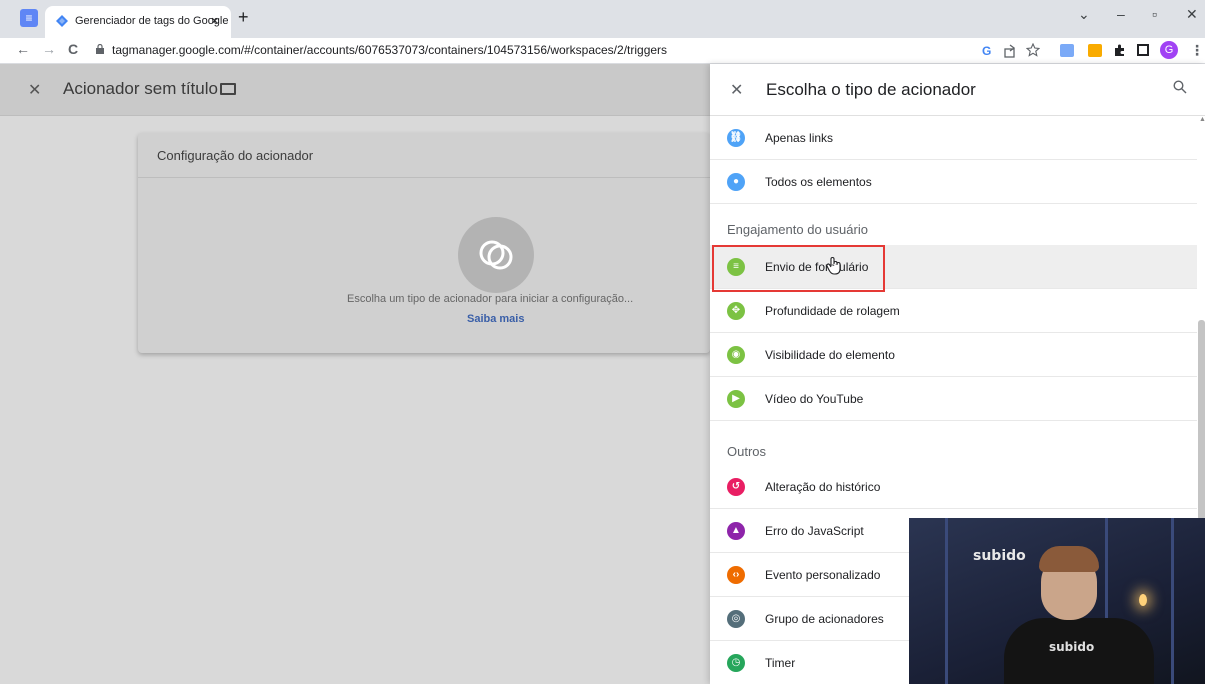 The height and width of the screenshot is (684, 1205). What do you see at coordinates (736, 487) in the screenshot?
I see `history-icon: ↺` at bounding box center [736, 487].